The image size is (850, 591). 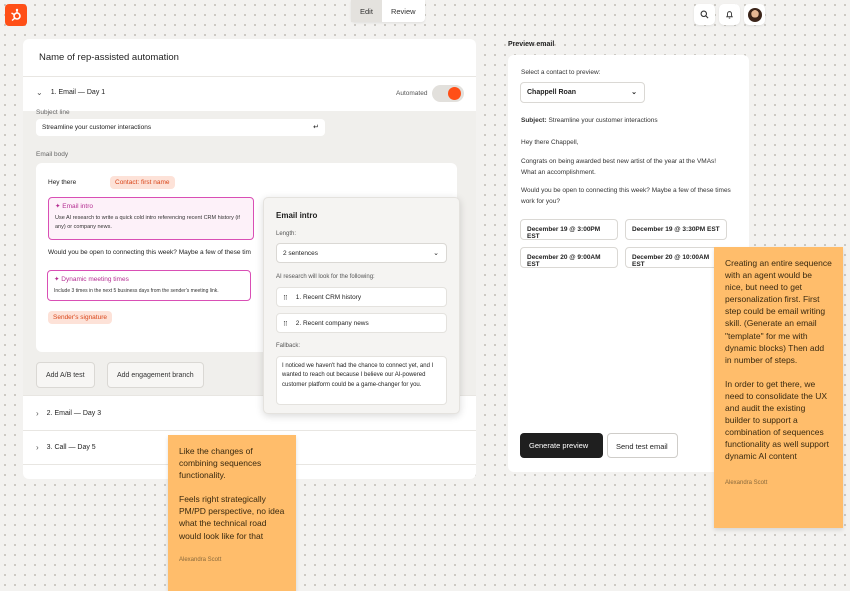 I want to click on contact-select: Chappell Roan ⌄, so click(x=582, y=92).